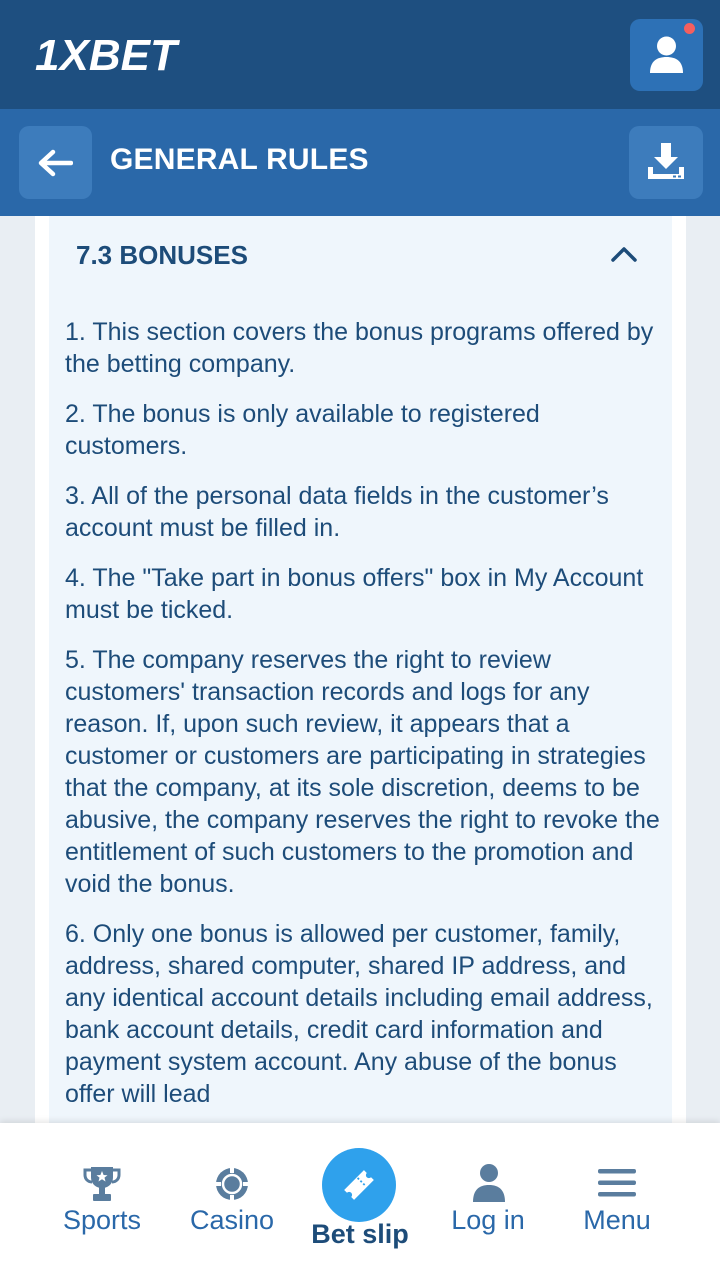 The image size is (720, 1280). I want to click on back-button, so click(55, 162).